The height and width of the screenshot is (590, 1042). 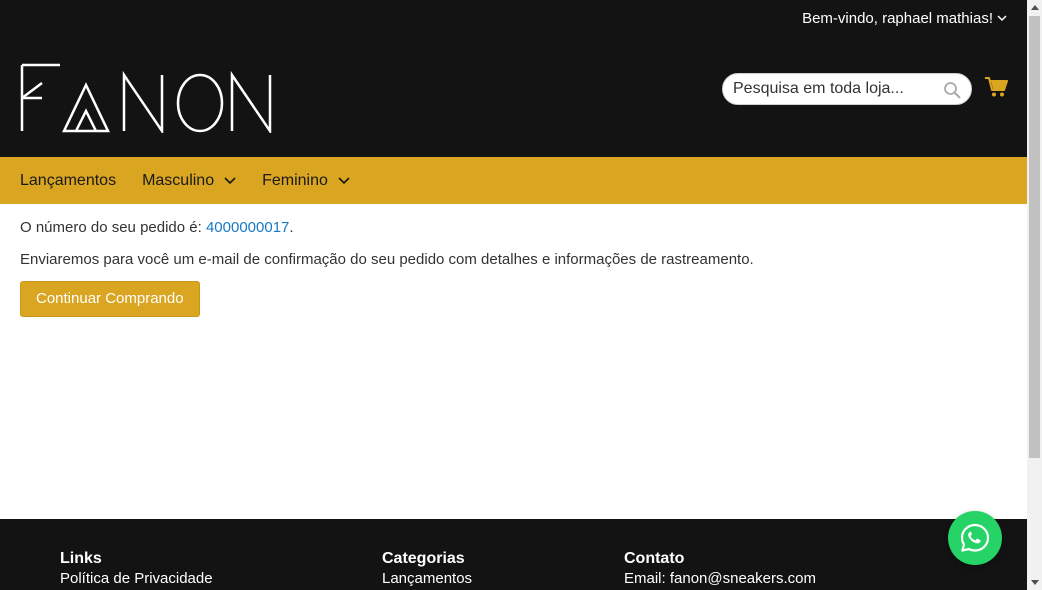 I want to click on search-input, so click(x=833, y=89).